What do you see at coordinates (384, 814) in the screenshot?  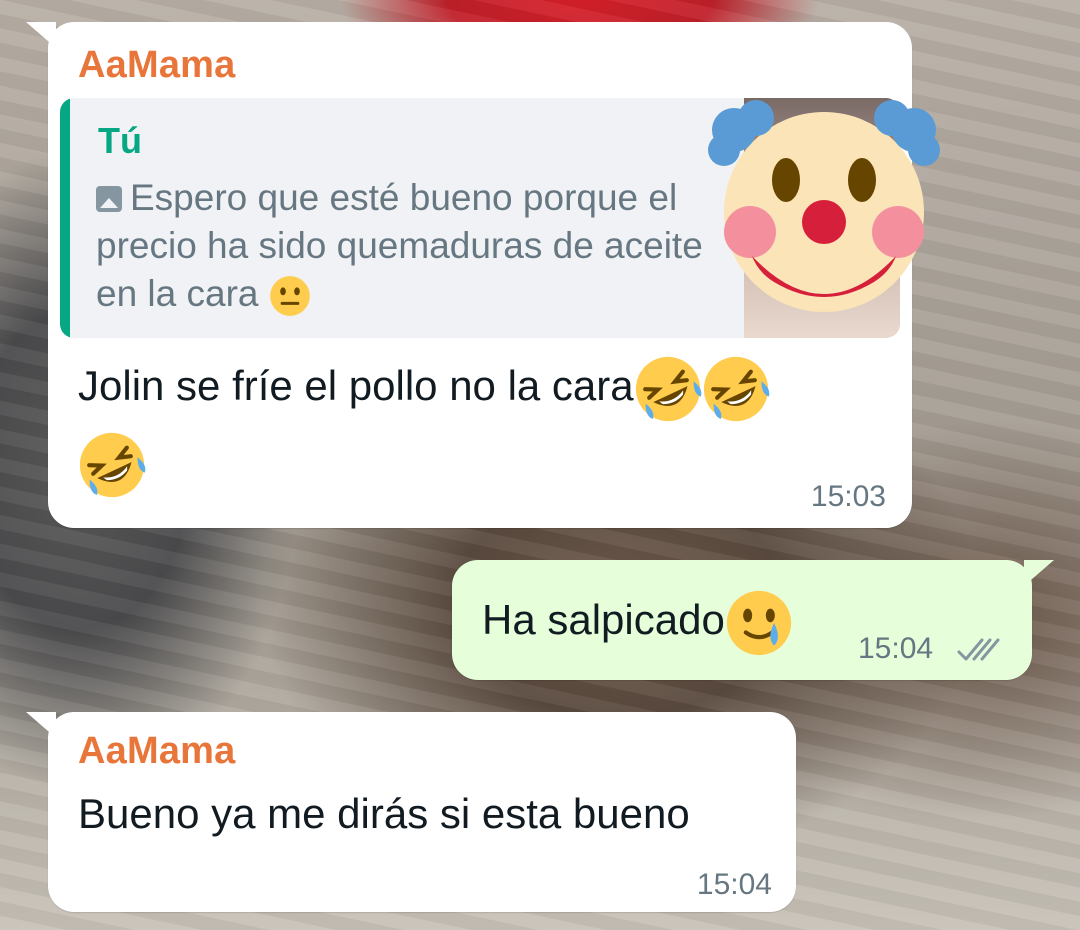 I see `message-text: Bueno ya me dirás si esta bueno` at bounding box center [384, 814].